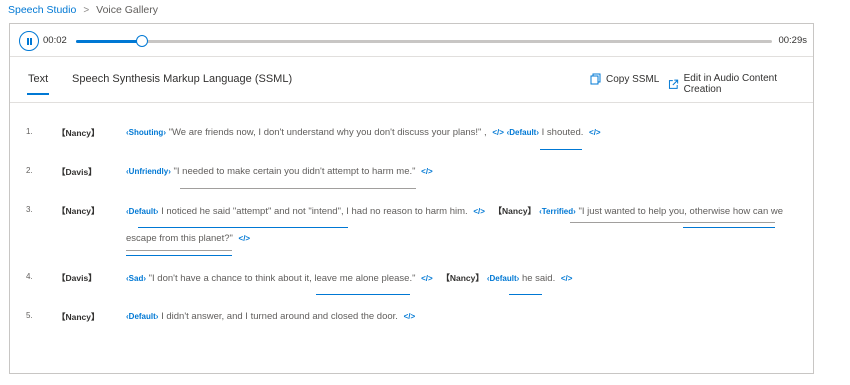 The image size is (850, 385). I want to click on line-number: 5., so click(29, 315).